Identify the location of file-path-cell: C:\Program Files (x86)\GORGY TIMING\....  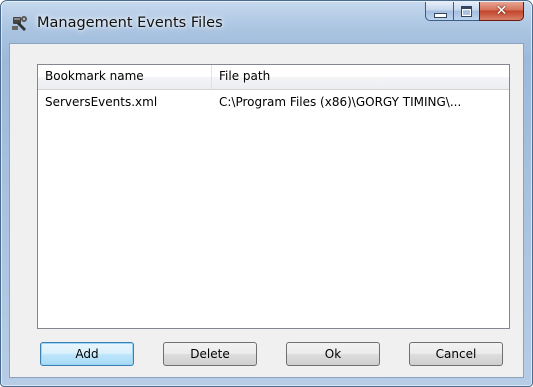
(340, 102).